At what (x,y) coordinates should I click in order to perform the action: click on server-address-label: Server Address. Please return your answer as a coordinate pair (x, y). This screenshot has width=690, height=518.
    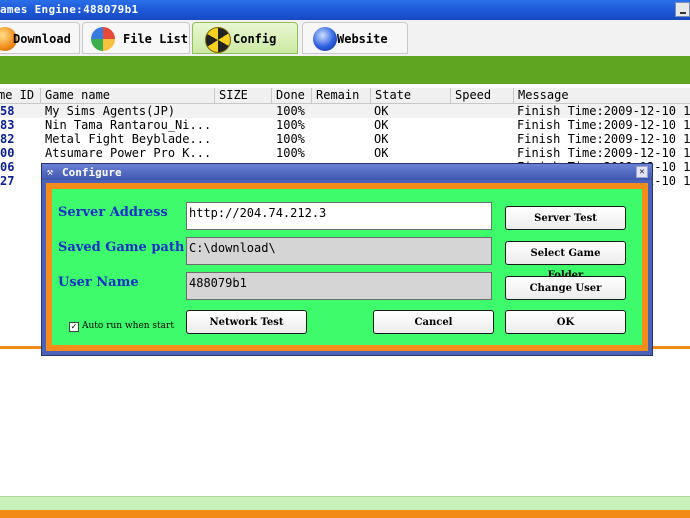
    Looking at the image, I should click on (113, 212).